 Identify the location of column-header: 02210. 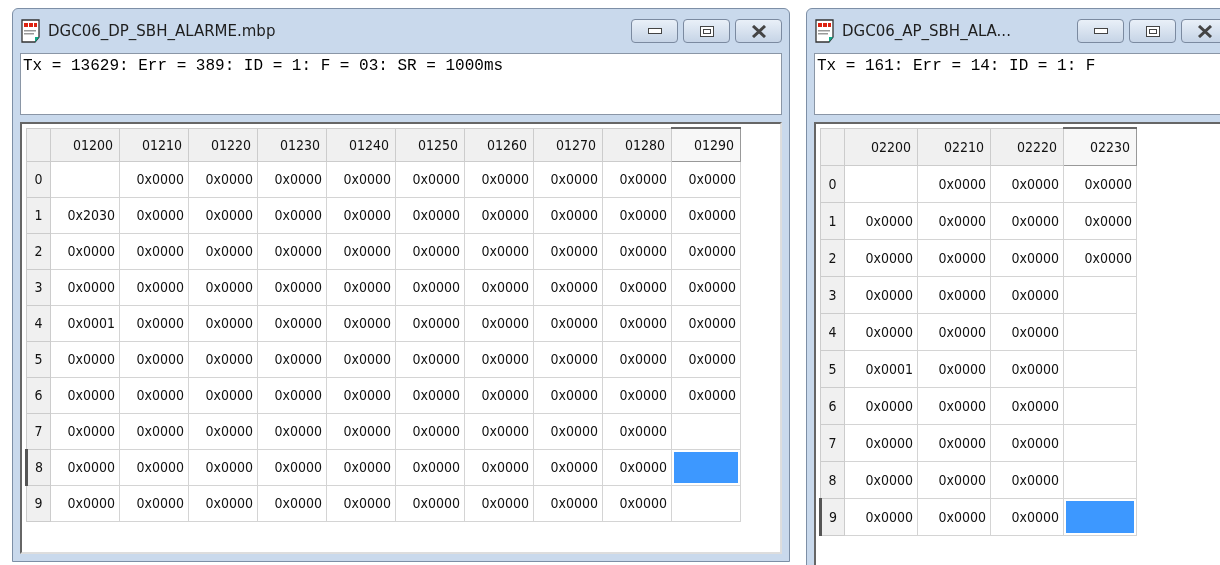
(954, 146).